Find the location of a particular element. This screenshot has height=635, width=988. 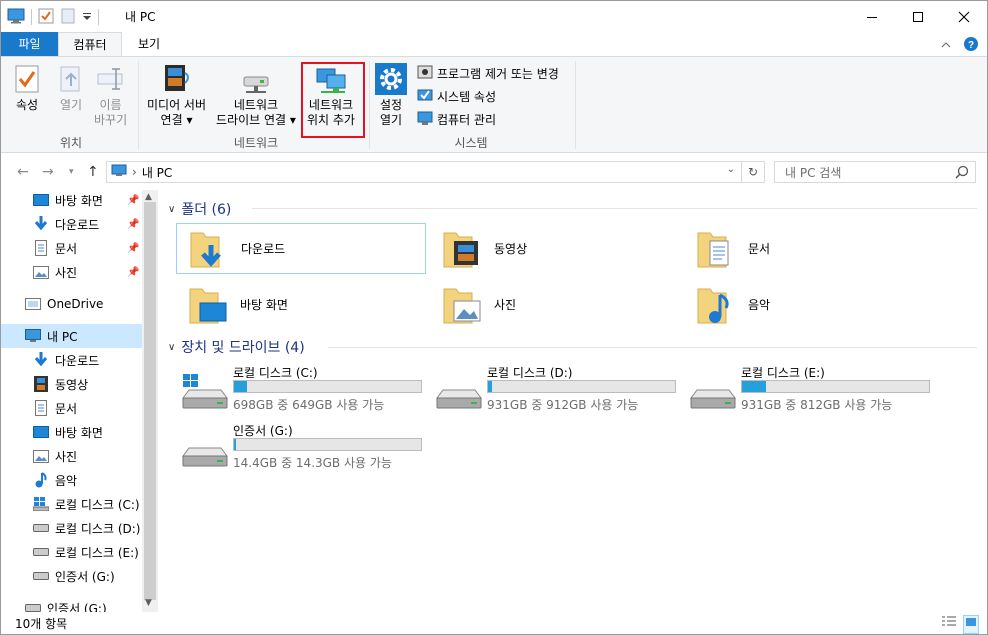

breadcrumb-chevron-icon: › is located at coordinates (134, 172).